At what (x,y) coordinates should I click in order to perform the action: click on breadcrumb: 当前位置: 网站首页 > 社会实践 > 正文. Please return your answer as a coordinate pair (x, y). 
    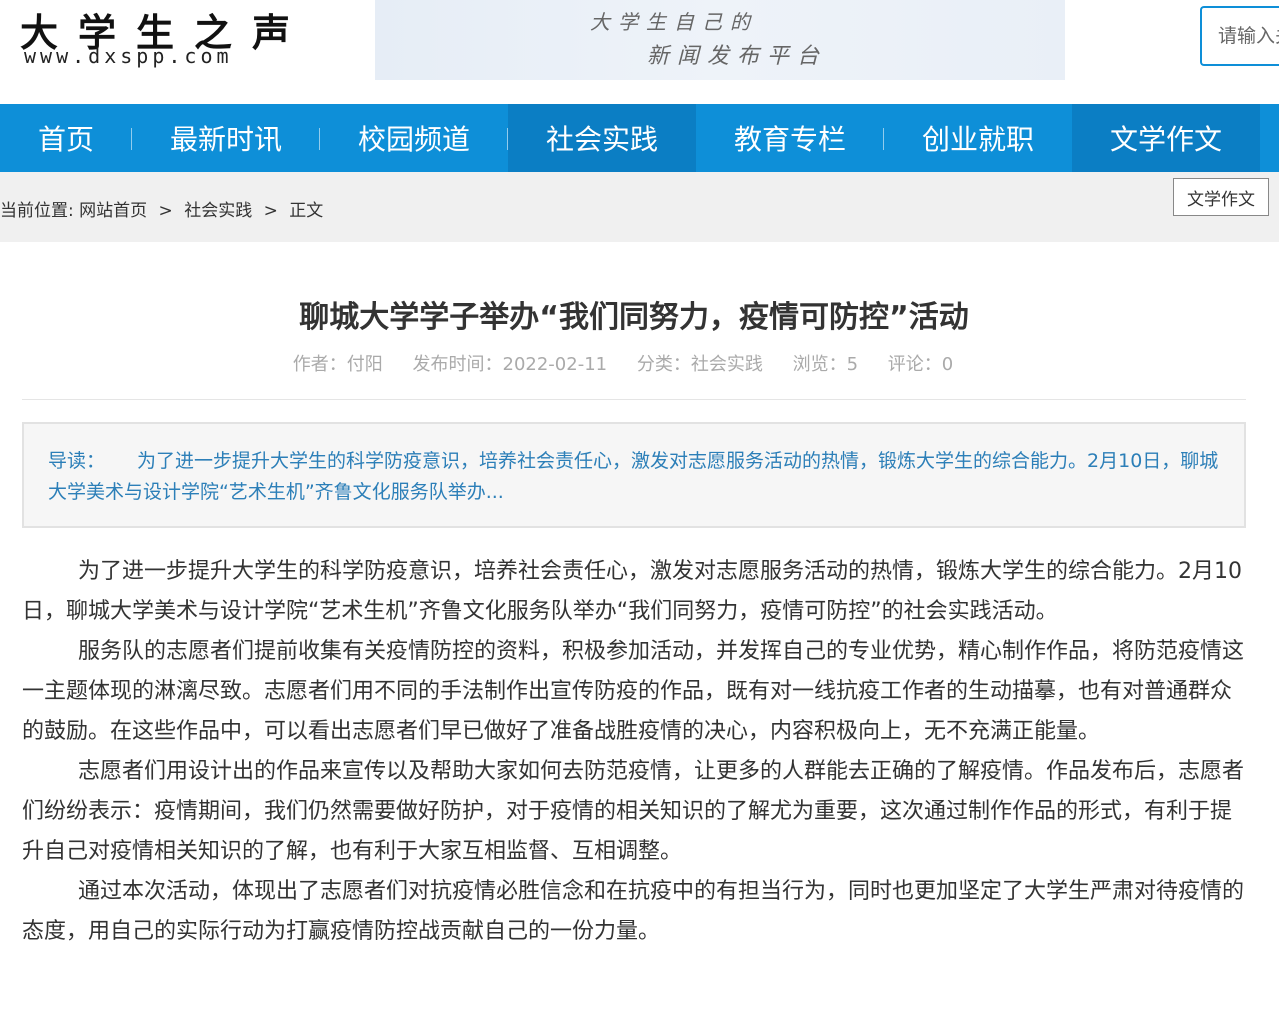
    Looking at the image, I should click on (161, 208).